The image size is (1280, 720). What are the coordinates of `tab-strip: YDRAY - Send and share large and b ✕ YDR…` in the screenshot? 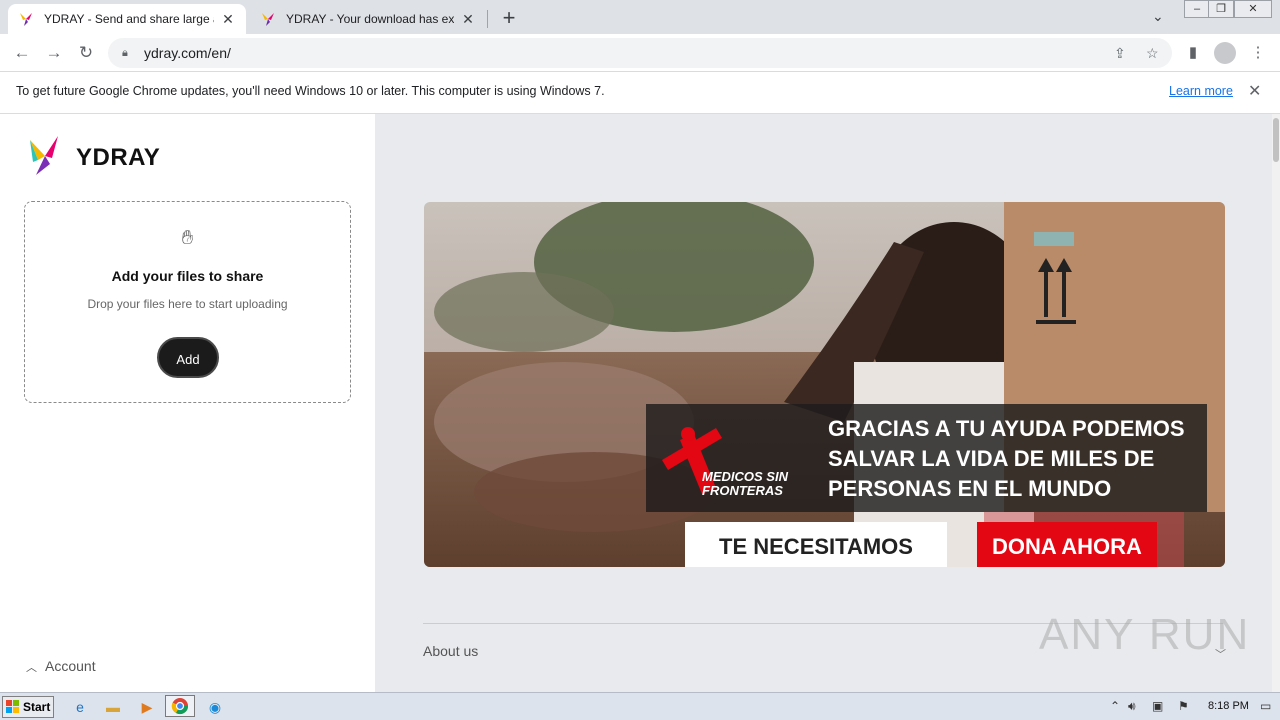 It's located at (640, 17).